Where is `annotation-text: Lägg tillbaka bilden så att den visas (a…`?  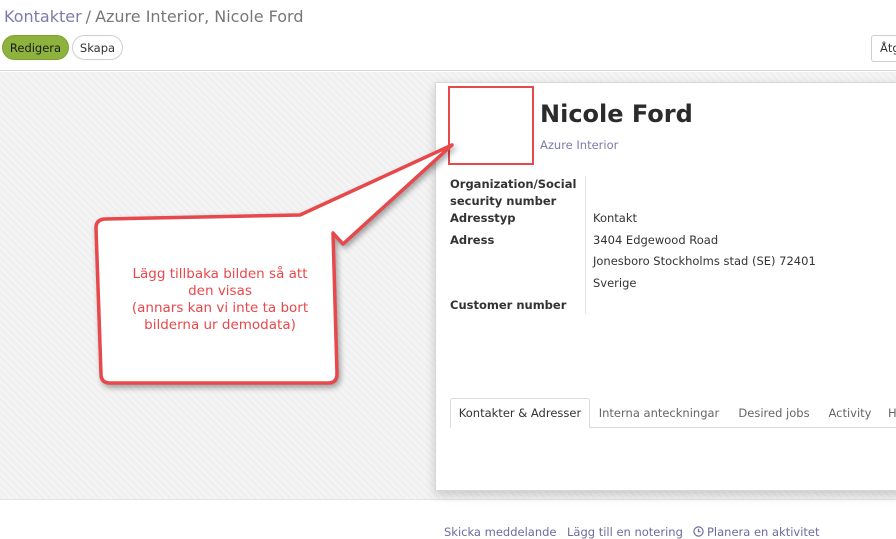
annotation-text: Lägg tillbaka bilden så att den visas (a… is located at coordinates (220, 300).